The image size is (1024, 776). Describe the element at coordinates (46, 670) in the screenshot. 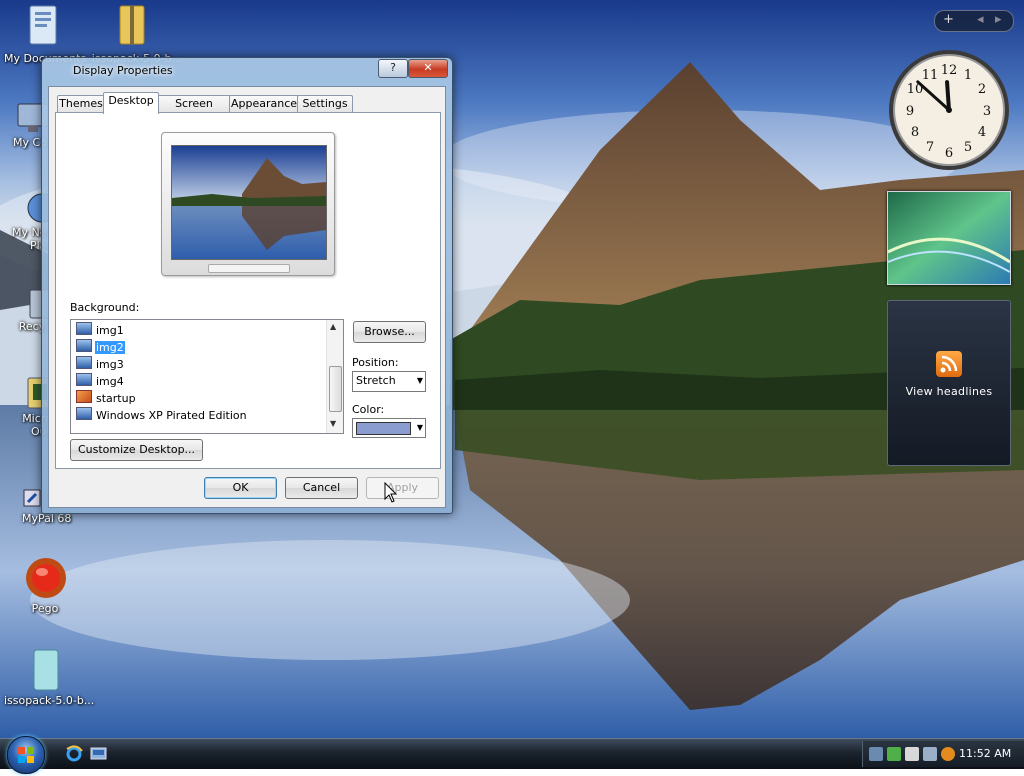

I see `issopack-icon` at that location.